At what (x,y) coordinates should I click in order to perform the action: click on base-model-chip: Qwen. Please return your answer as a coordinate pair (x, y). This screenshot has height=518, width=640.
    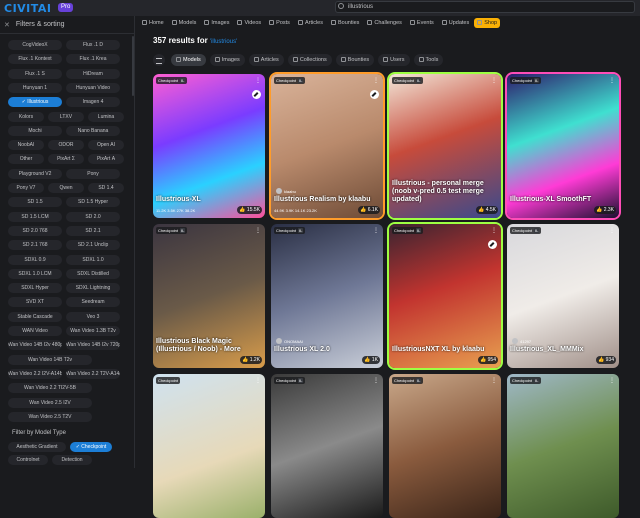
    Looking at the image, I should click on (66, 188).